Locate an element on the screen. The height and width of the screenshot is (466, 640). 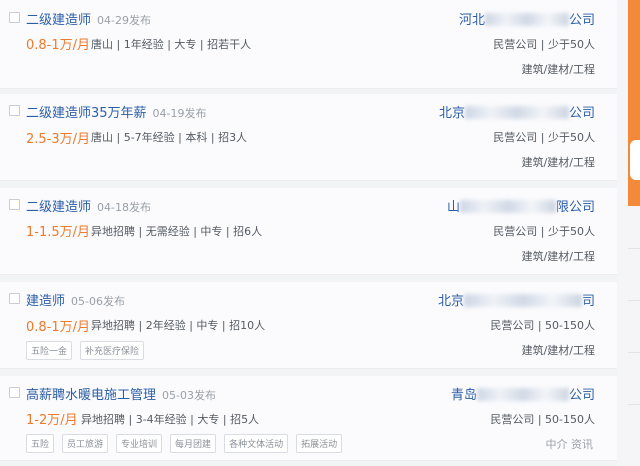
job-title-row: 二级建造师35万年薪 04-19发布 is located at coordinates (116, 111).